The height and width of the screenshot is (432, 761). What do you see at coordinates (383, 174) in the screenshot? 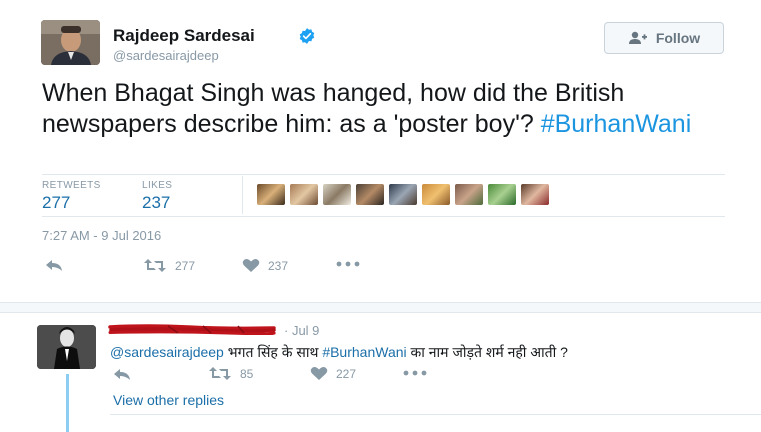
I see `stats-top-divider` at bounding box center [383, 174].